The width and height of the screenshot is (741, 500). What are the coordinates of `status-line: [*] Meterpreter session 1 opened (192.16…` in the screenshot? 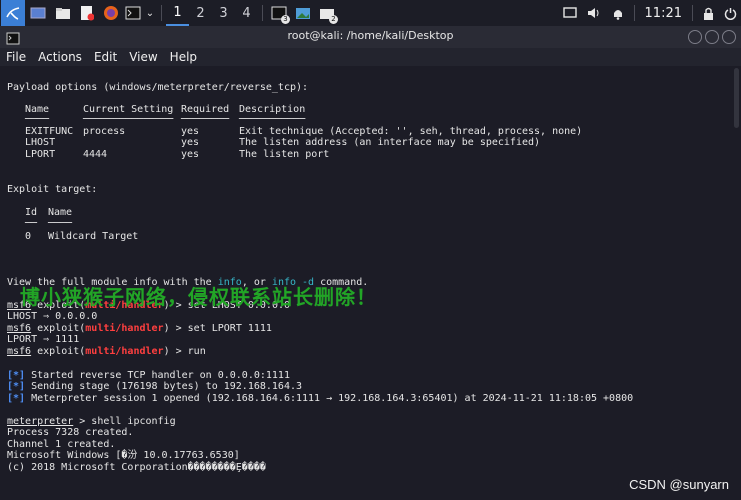 It's located at (320, 398).